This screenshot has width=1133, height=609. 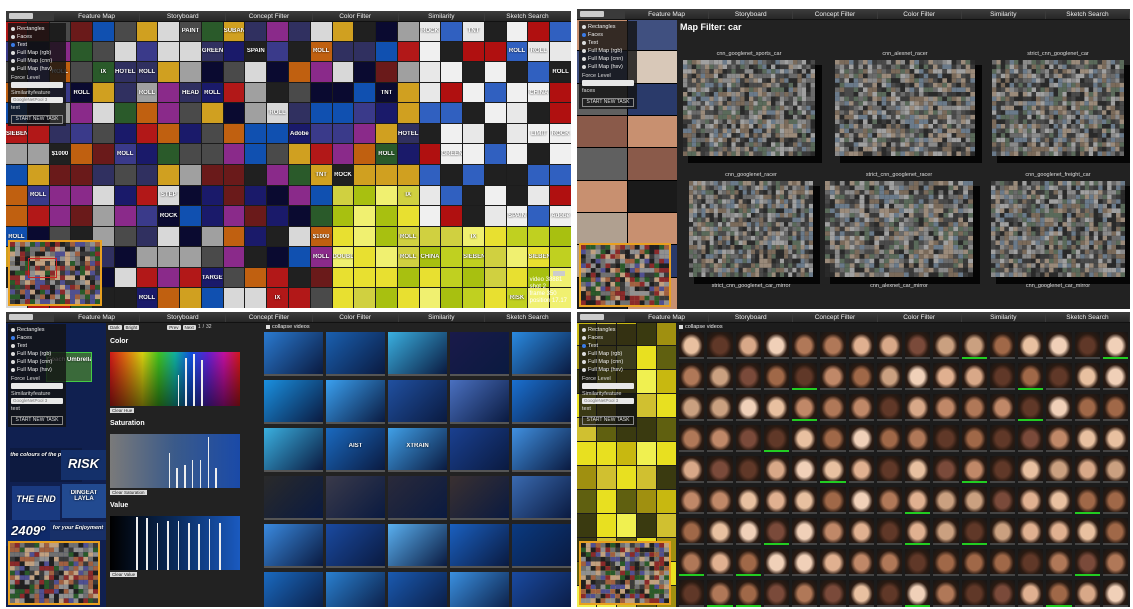 I want to click on thumbnail: IX, so click(x=103, y=72).